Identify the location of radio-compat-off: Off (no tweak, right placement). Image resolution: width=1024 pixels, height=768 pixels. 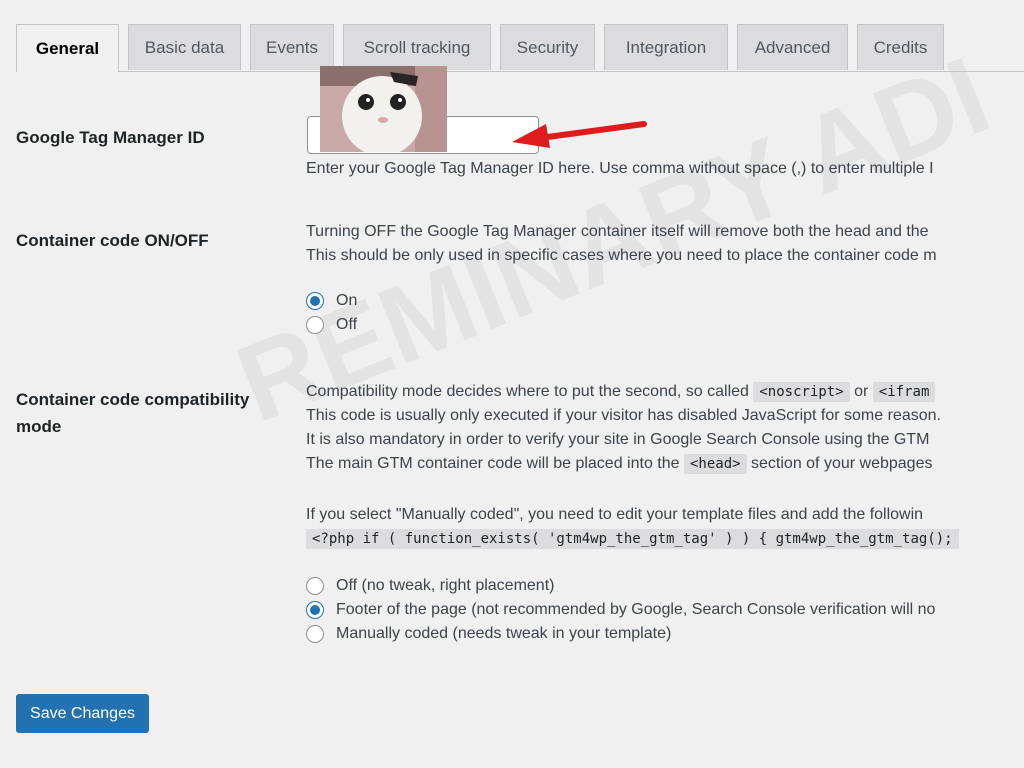
(430, 586).